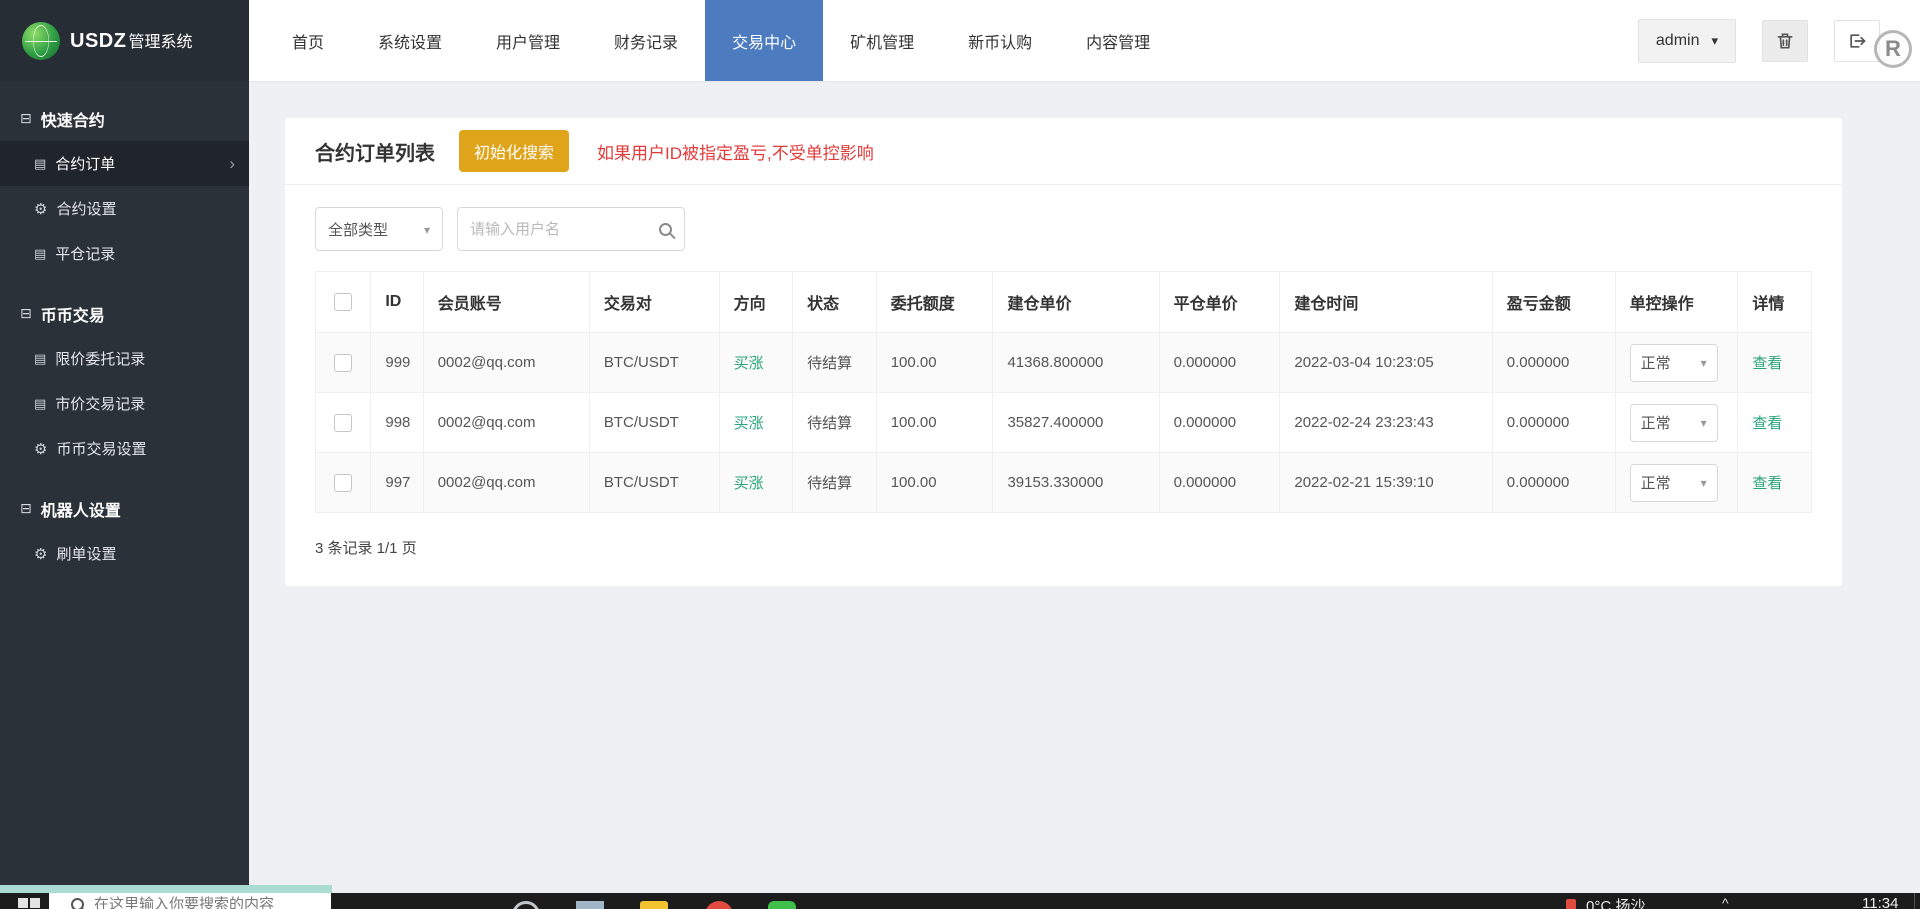 The height and width of the screenshot is (909, 1920). Describe the element at coordinates (1063, 229) in the screenshot. I see `filter-row: 全部类型` at that location.